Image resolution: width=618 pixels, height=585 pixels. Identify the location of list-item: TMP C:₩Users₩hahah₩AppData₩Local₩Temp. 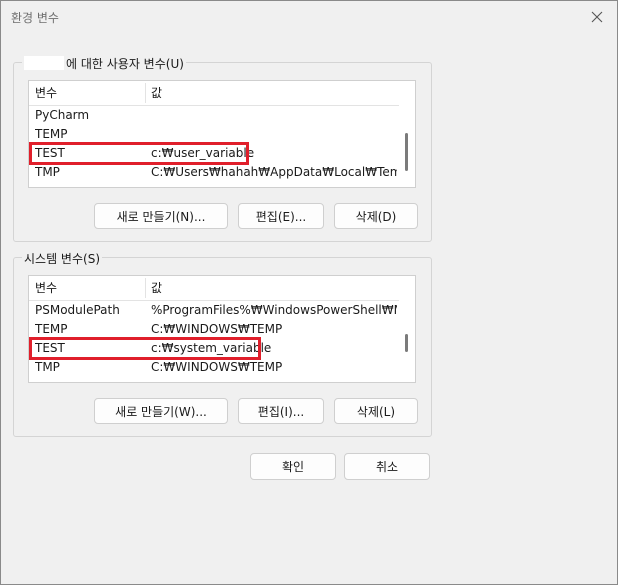
(214, 172).